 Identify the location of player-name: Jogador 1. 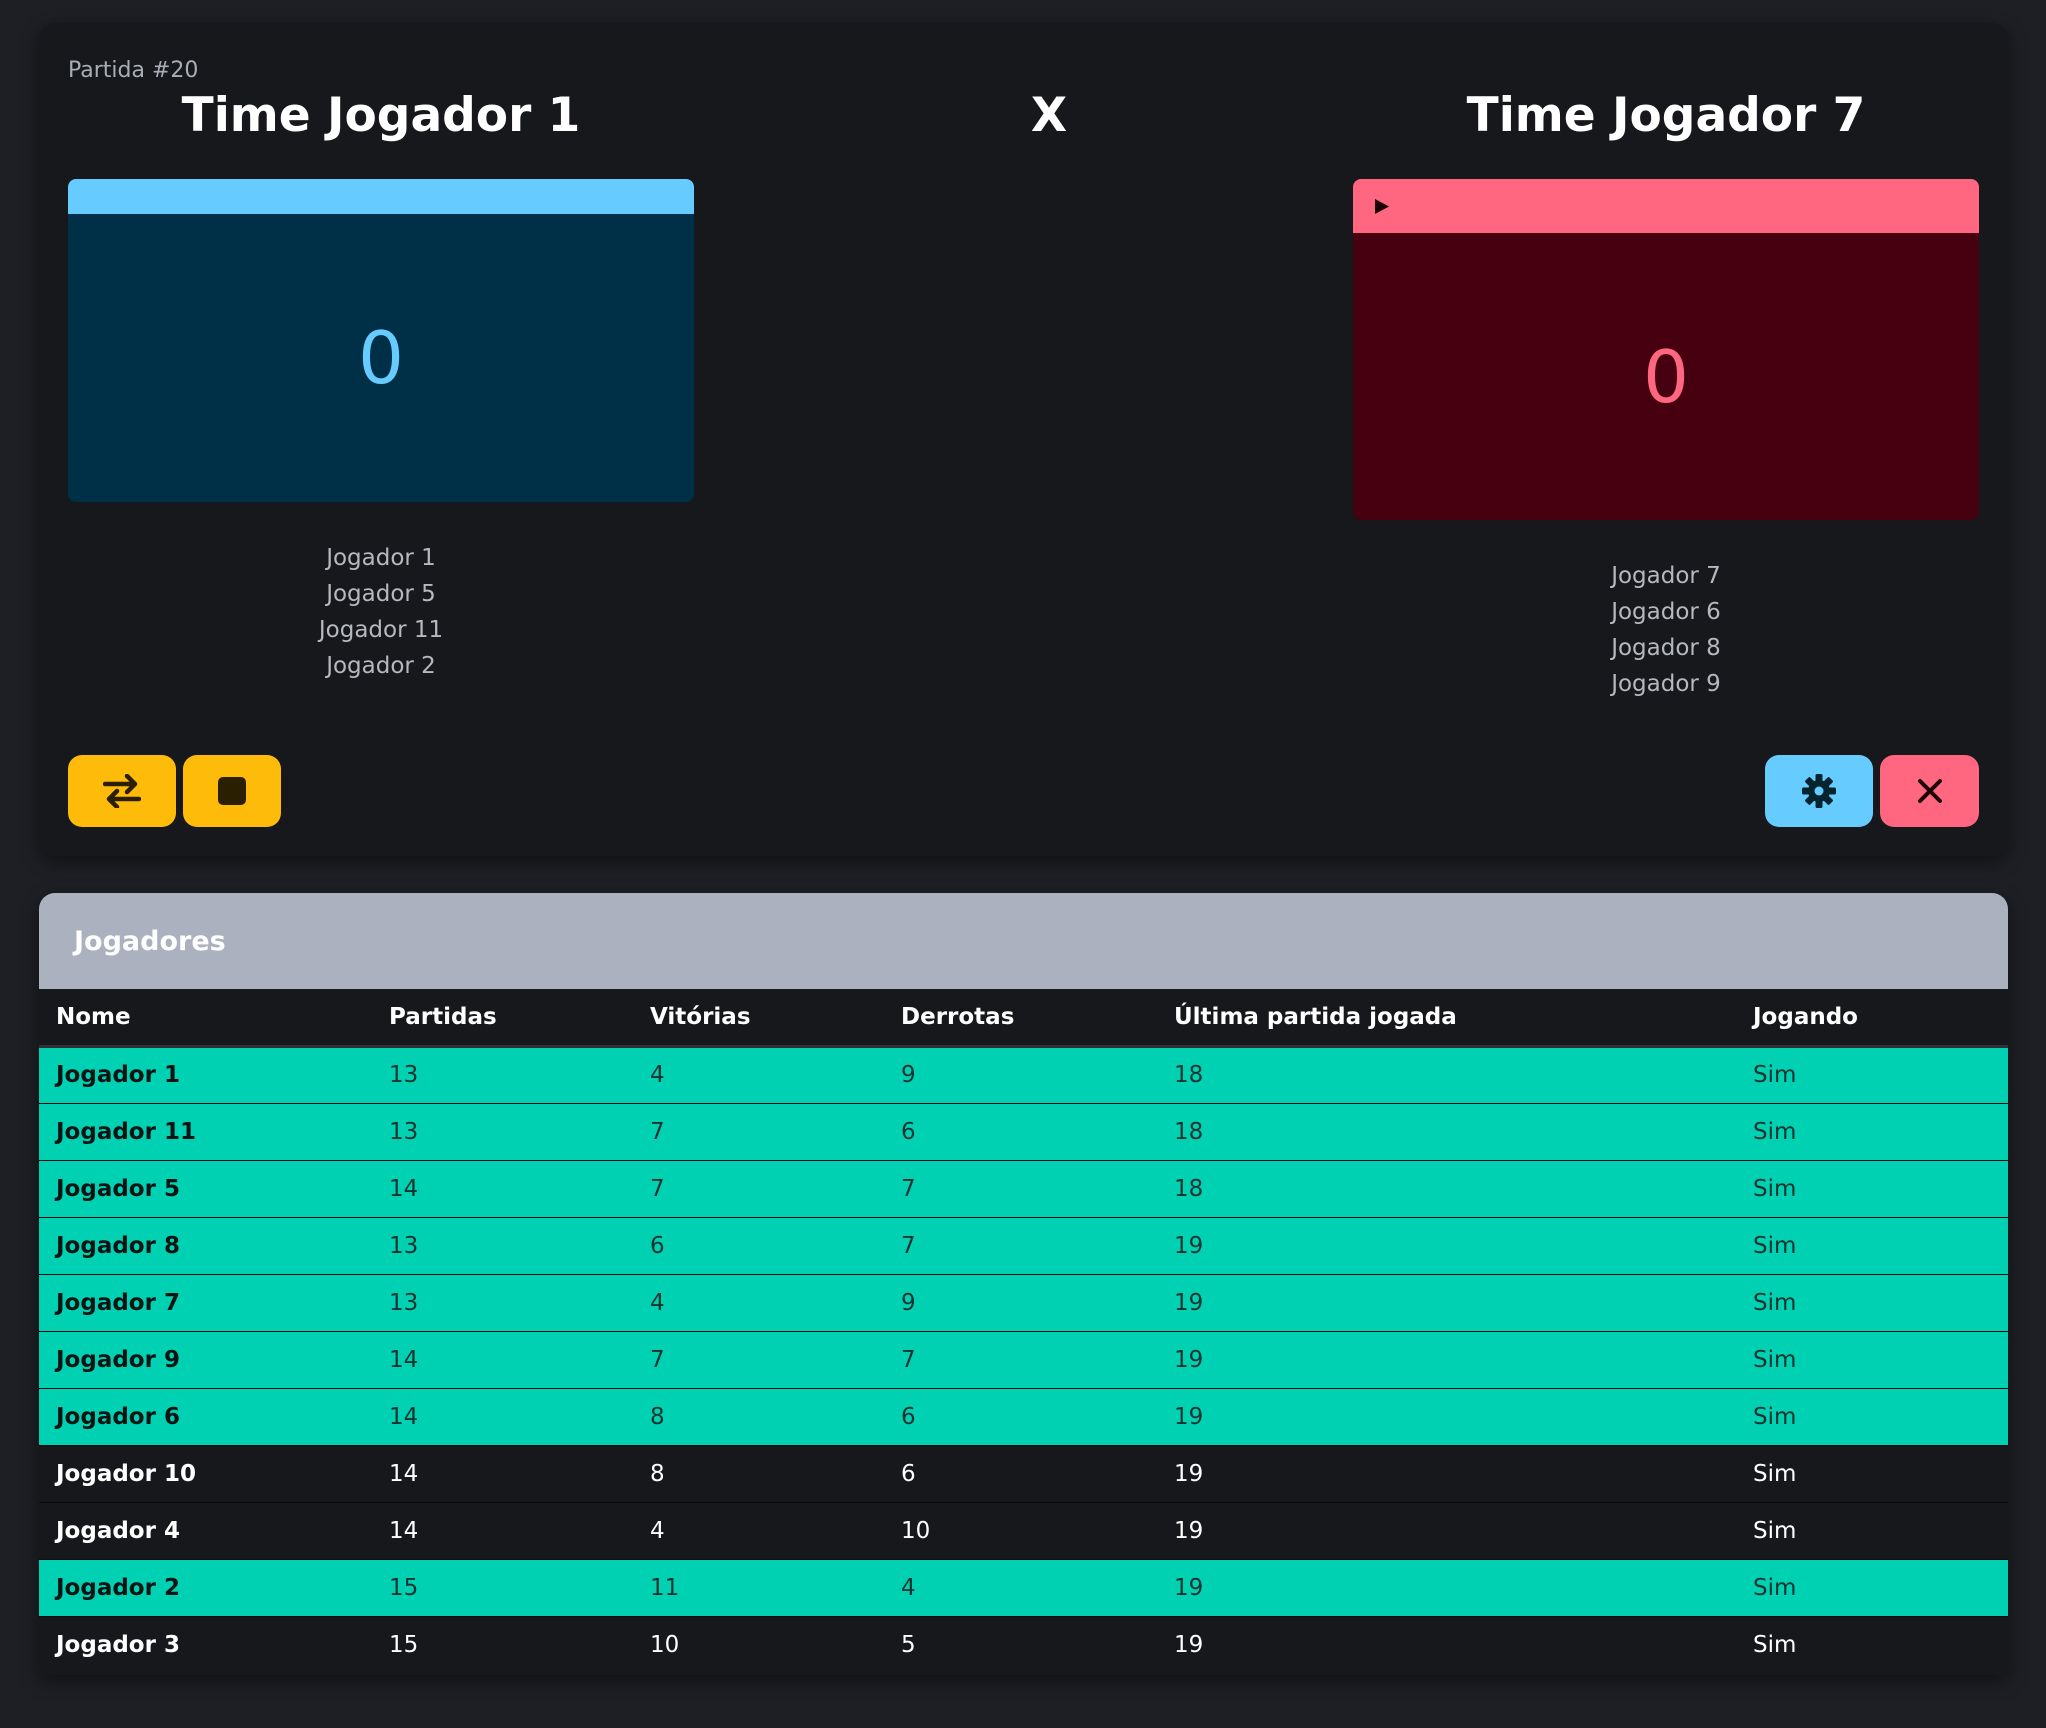
(118, 1075).